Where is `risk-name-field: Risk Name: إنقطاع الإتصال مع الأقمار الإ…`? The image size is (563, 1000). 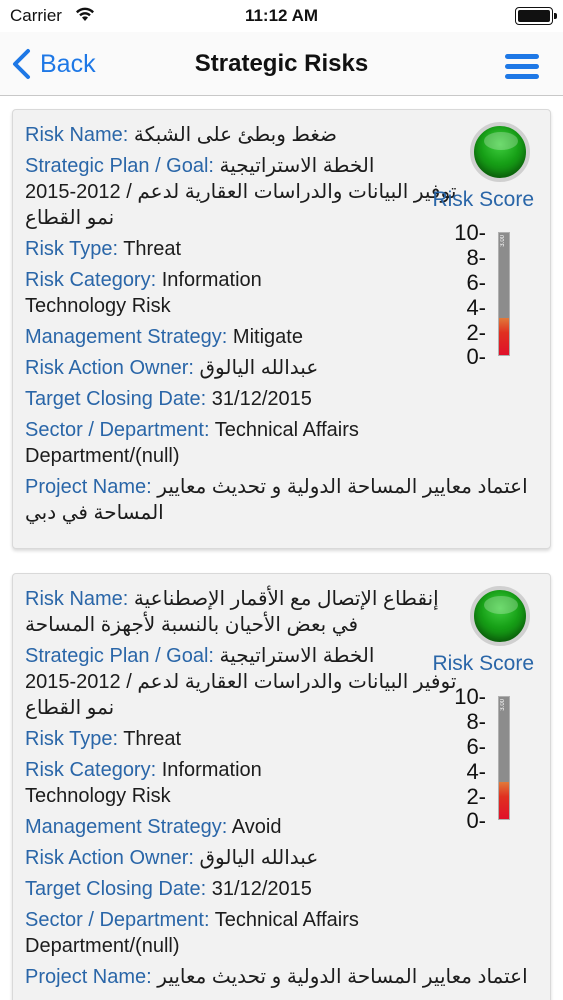
risk-name-field: Risk Name: إنقطاع الإتصال مع الأقمار الإ… is located at coordinates (245, 612).